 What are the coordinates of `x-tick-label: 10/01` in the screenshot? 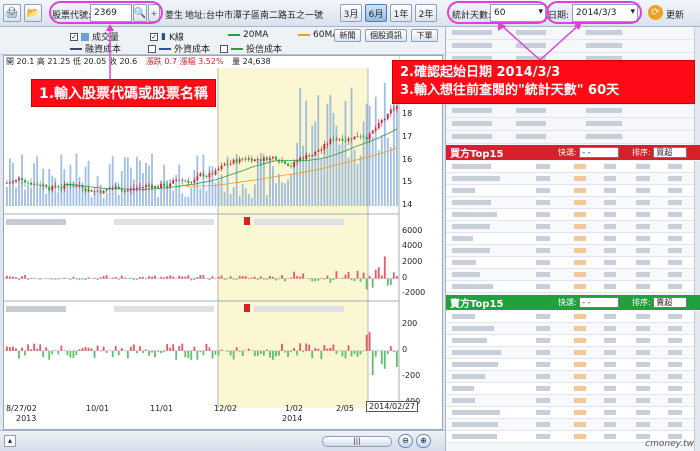 It's located at (98, 408).